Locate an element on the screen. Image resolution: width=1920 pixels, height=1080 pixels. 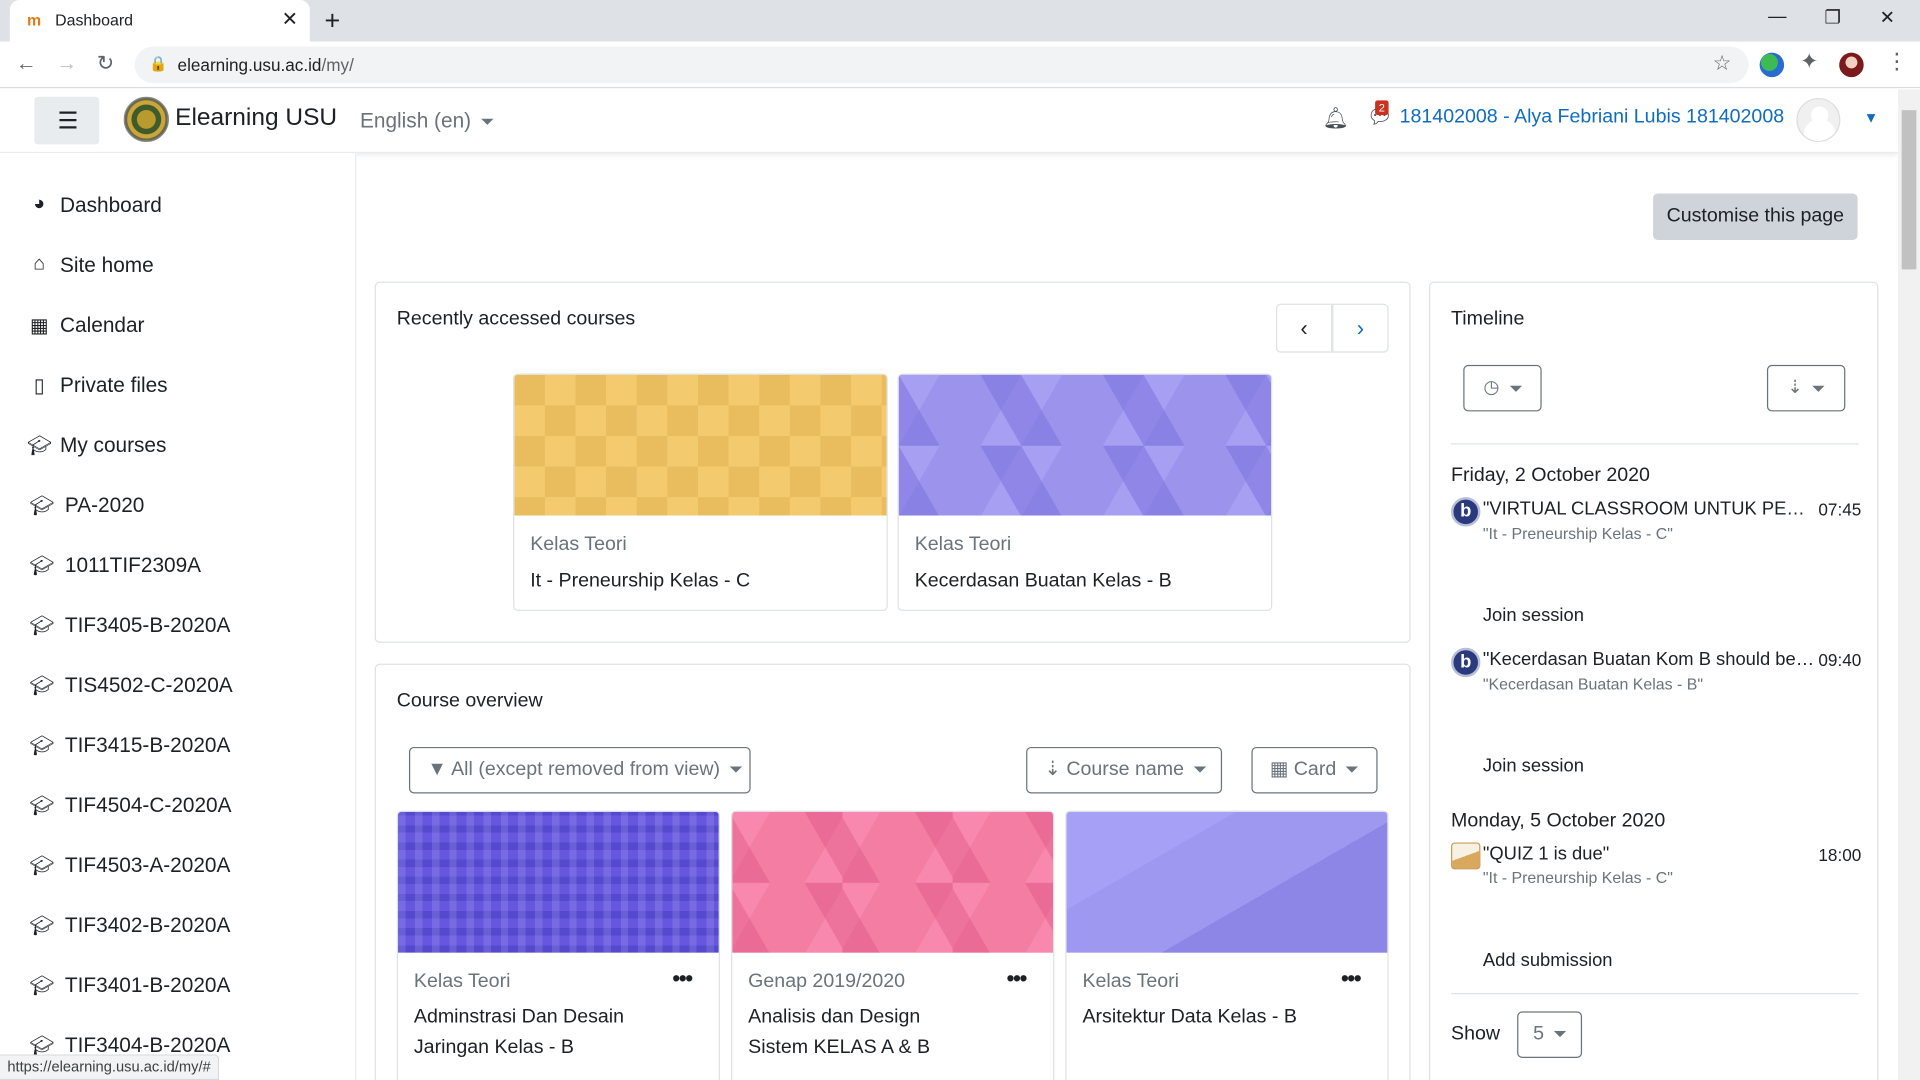
next-page-button: › is located at coordinates (1360, 328).